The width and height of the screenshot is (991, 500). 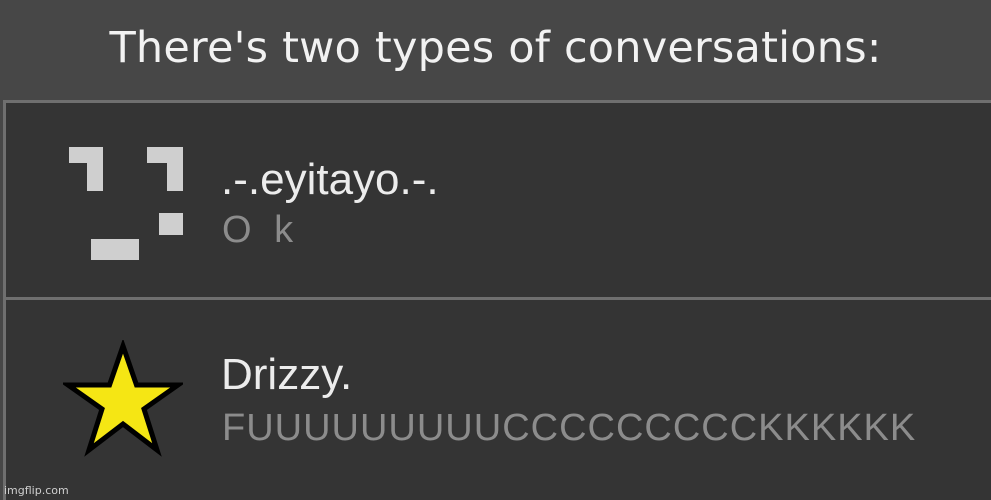 What do you see at coordinates (287, 374) in the screenshot?
I see `conversation-name: Drizzy.` at bounding box center [287, 374].